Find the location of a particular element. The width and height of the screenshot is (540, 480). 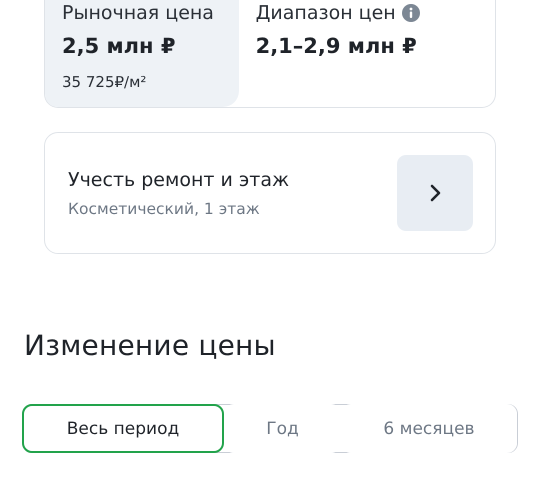

period-tab: Весь период is located at coordinates (123, 428).